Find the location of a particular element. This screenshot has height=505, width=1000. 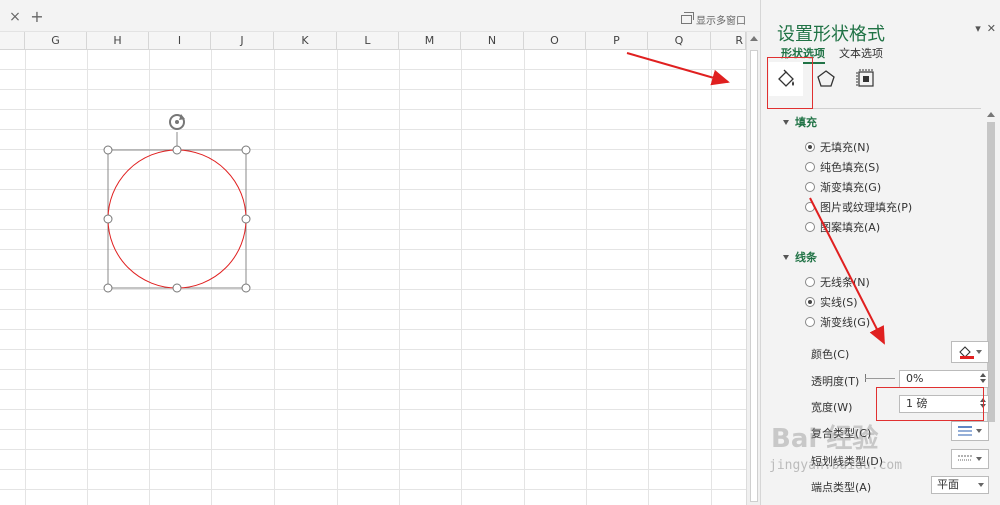

radio-gradient-fill: 渐变填充(G) is located at coordinates (843, 187).